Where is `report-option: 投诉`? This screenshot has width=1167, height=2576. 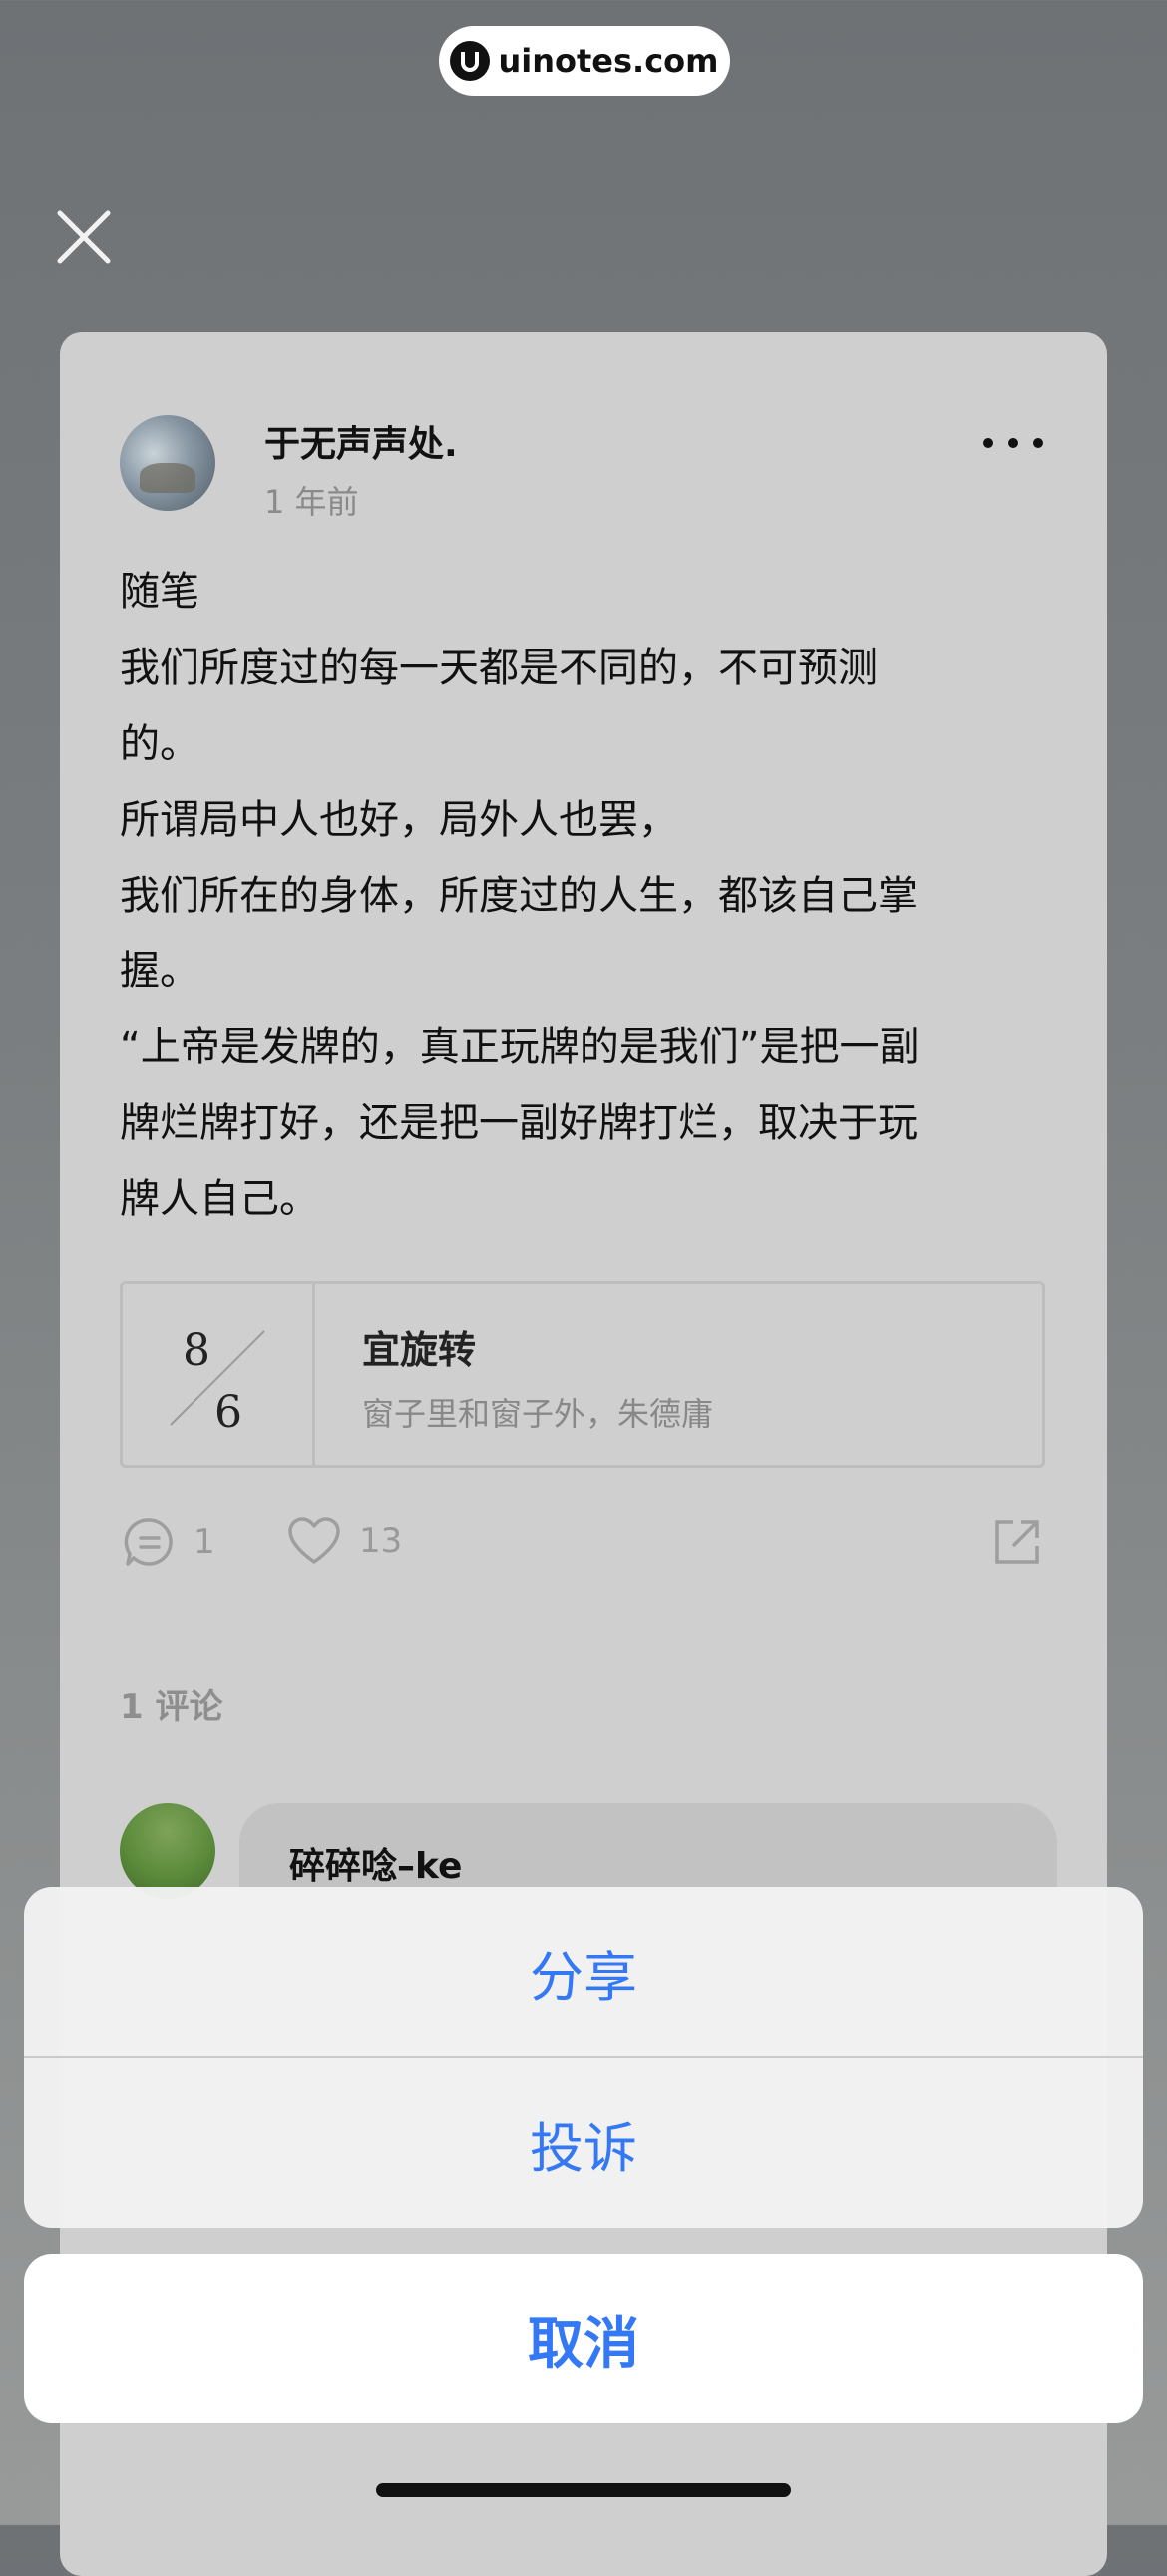 report-option: 投诉 is located at coordinates (583, 2143).